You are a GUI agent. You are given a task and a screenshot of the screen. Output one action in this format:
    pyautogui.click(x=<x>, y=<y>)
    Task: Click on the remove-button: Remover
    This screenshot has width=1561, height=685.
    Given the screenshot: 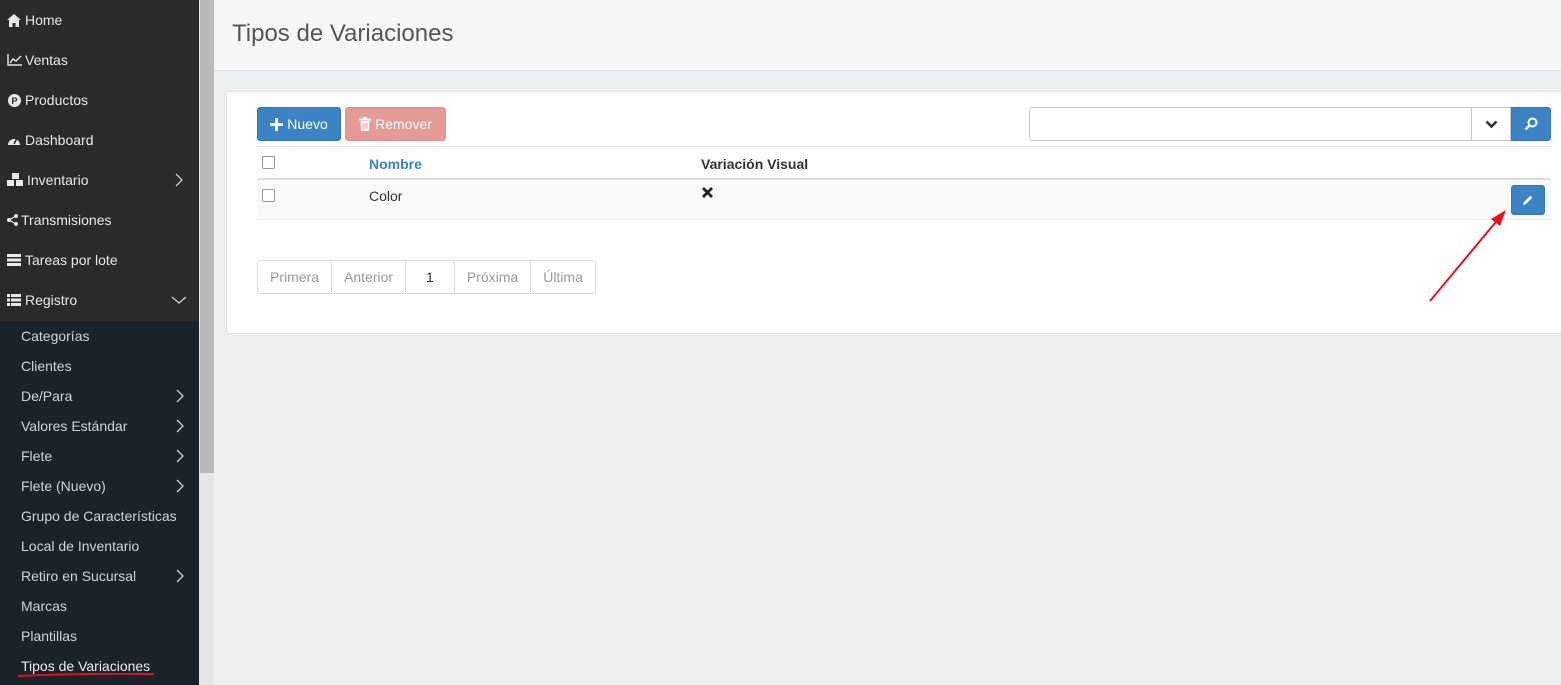 What is the action you would take?
    pyautogui.click(x=395, y=124)
    